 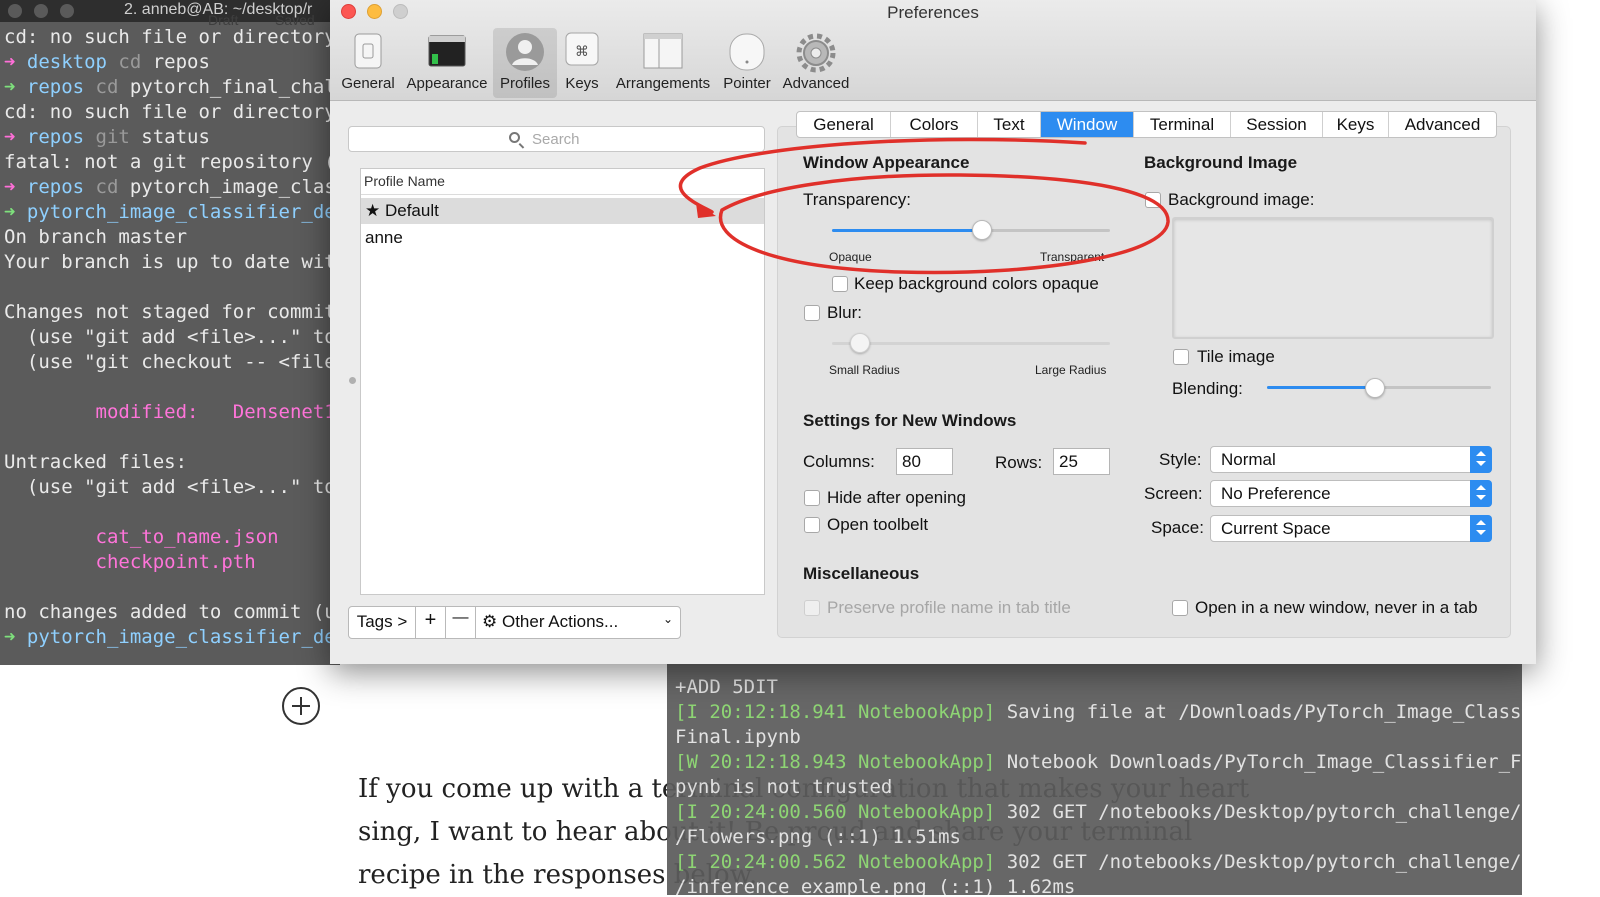 I want to click on small-radius-label: Small Radius, so click(x=864, y=370).